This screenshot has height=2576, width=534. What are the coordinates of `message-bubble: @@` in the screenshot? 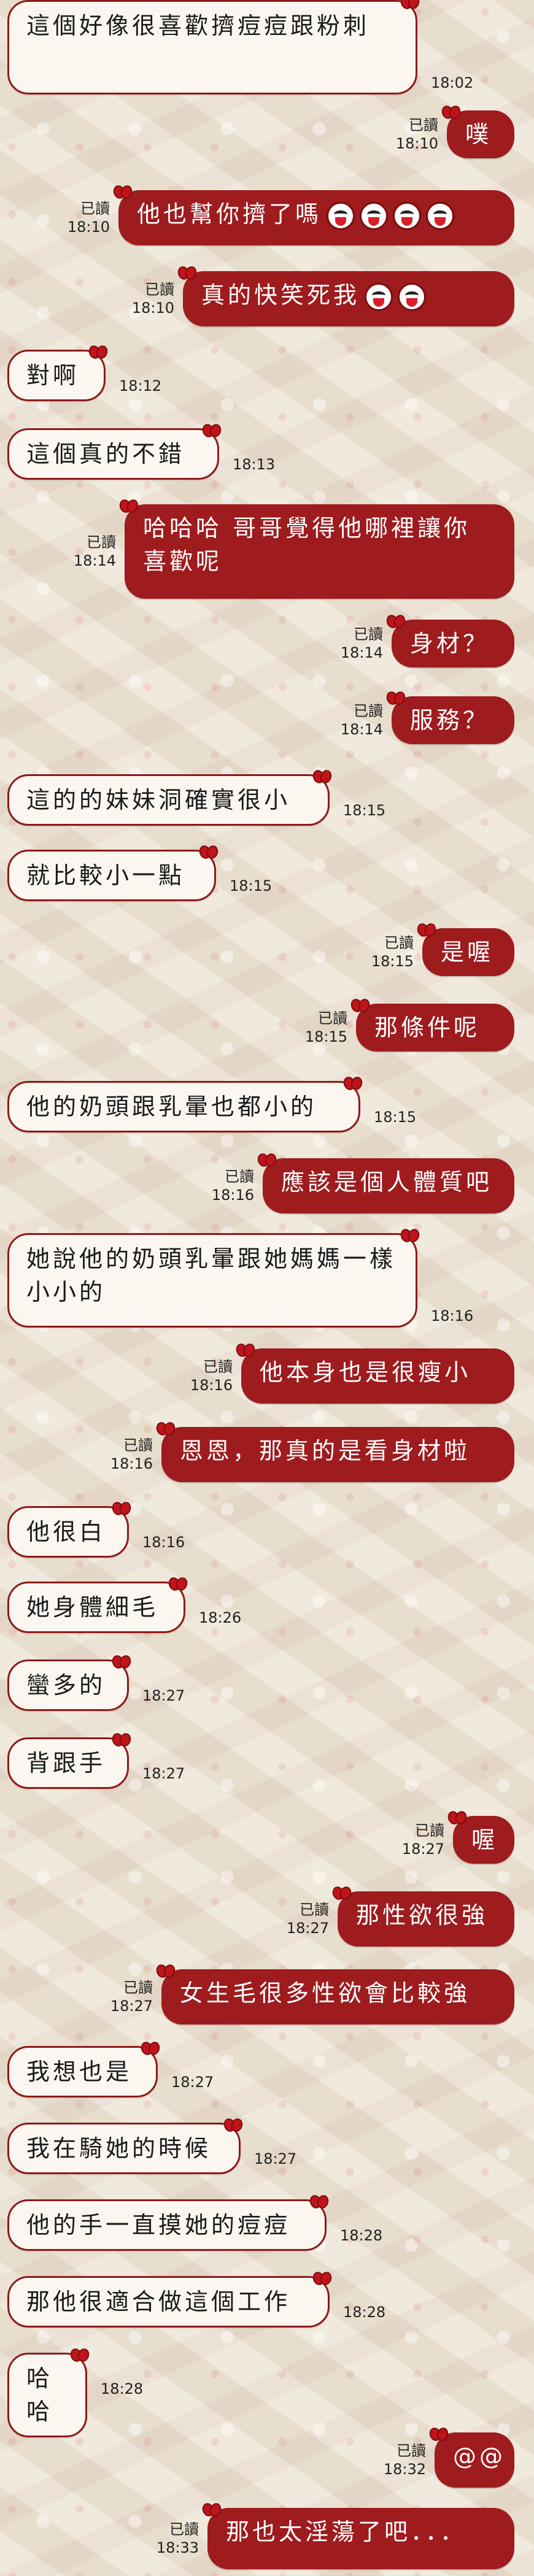 It's located at (474, 2460).